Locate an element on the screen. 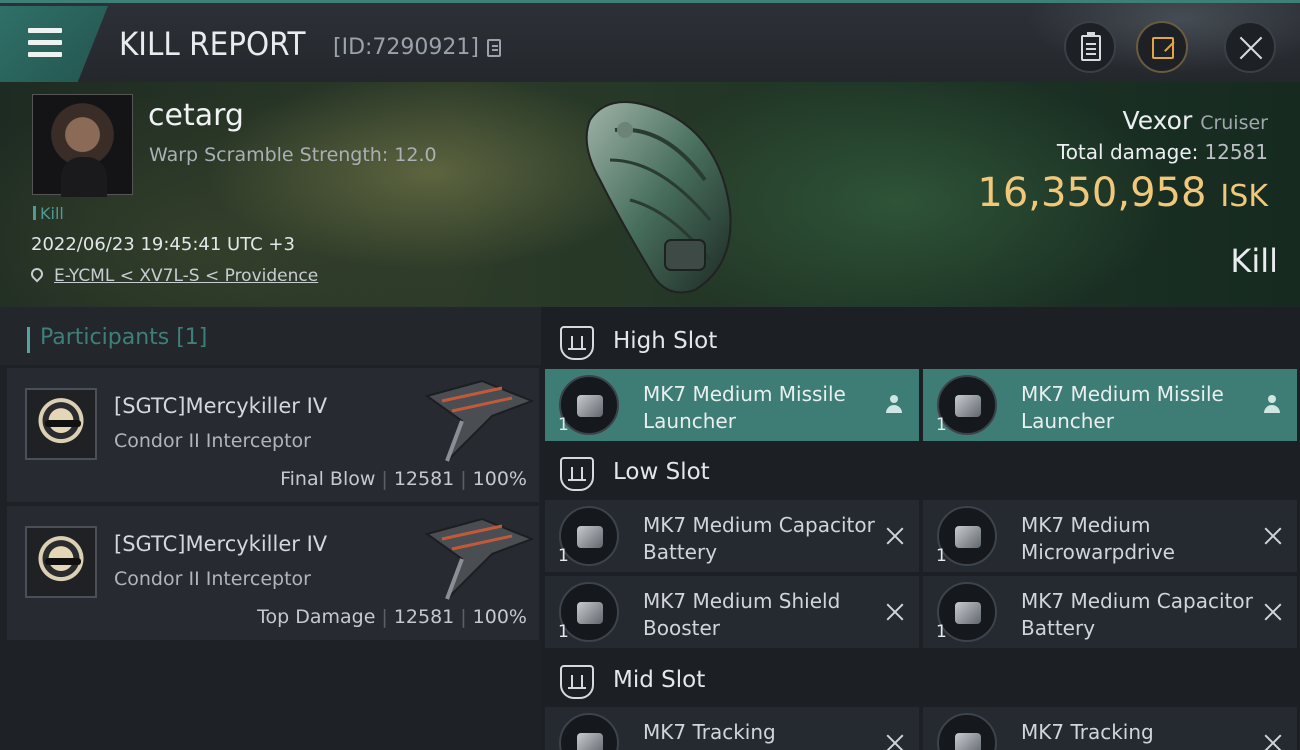 The width and height of the screenshot is (1300, 750). kill-result-label: Kill is located at coordinates (1254, 261).